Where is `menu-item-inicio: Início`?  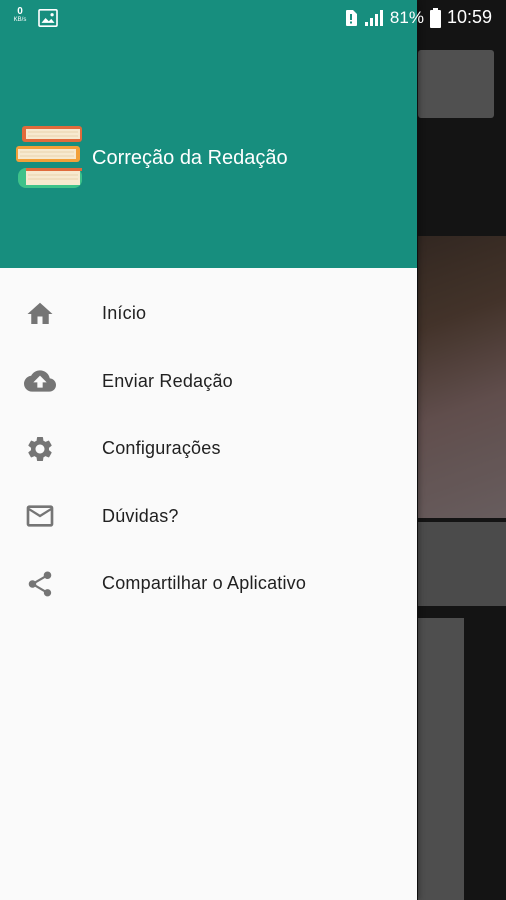
menu-item-inicio: Início is located at coordinates (208, 314).